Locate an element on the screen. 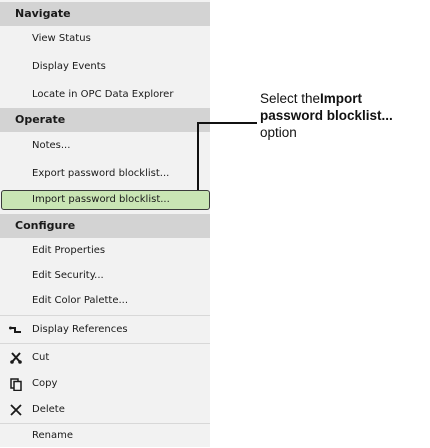 The image size is (430, 448). menu-item-locate-opc: Locate in OPC Data Explorer is located at coordinates (105, 95).